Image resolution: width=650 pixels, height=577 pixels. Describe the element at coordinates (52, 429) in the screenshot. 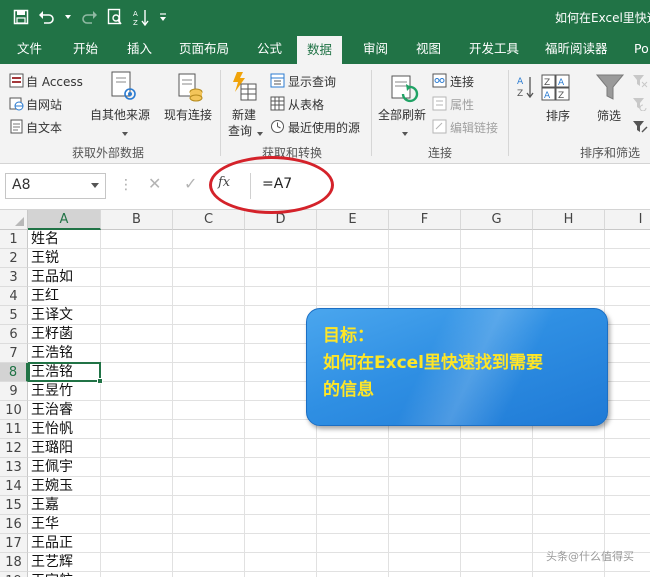

I see `cell-a11: 王怡帆` at that location.